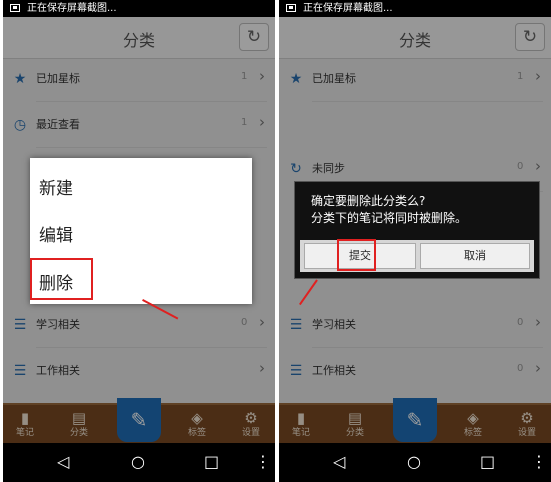 This screenshot has height=482, width=551. Describe the element at coordinates (368, 201) in the screenshot. I see `dialog-message-line1: 确定要删除此分类么?` at that location.